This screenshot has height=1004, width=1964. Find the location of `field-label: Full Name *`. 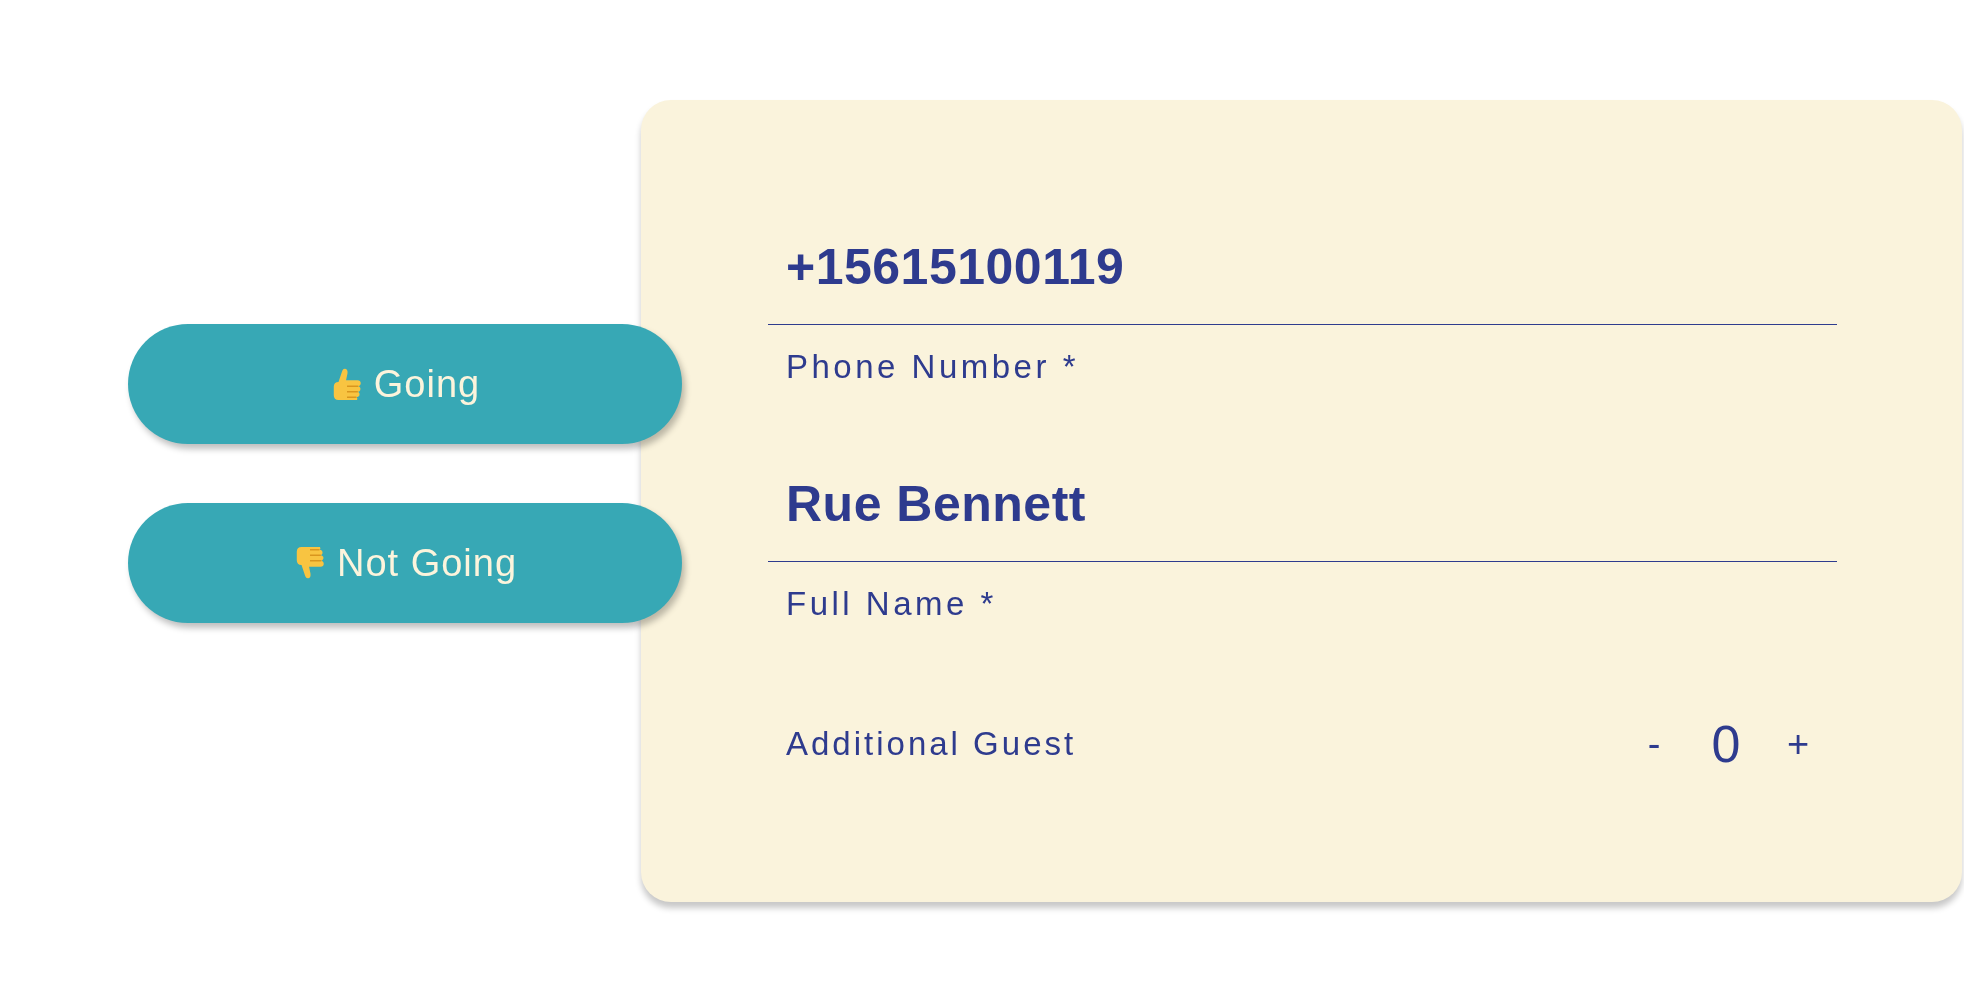

field-label: Full Name * is located at coordinates (891, 604).